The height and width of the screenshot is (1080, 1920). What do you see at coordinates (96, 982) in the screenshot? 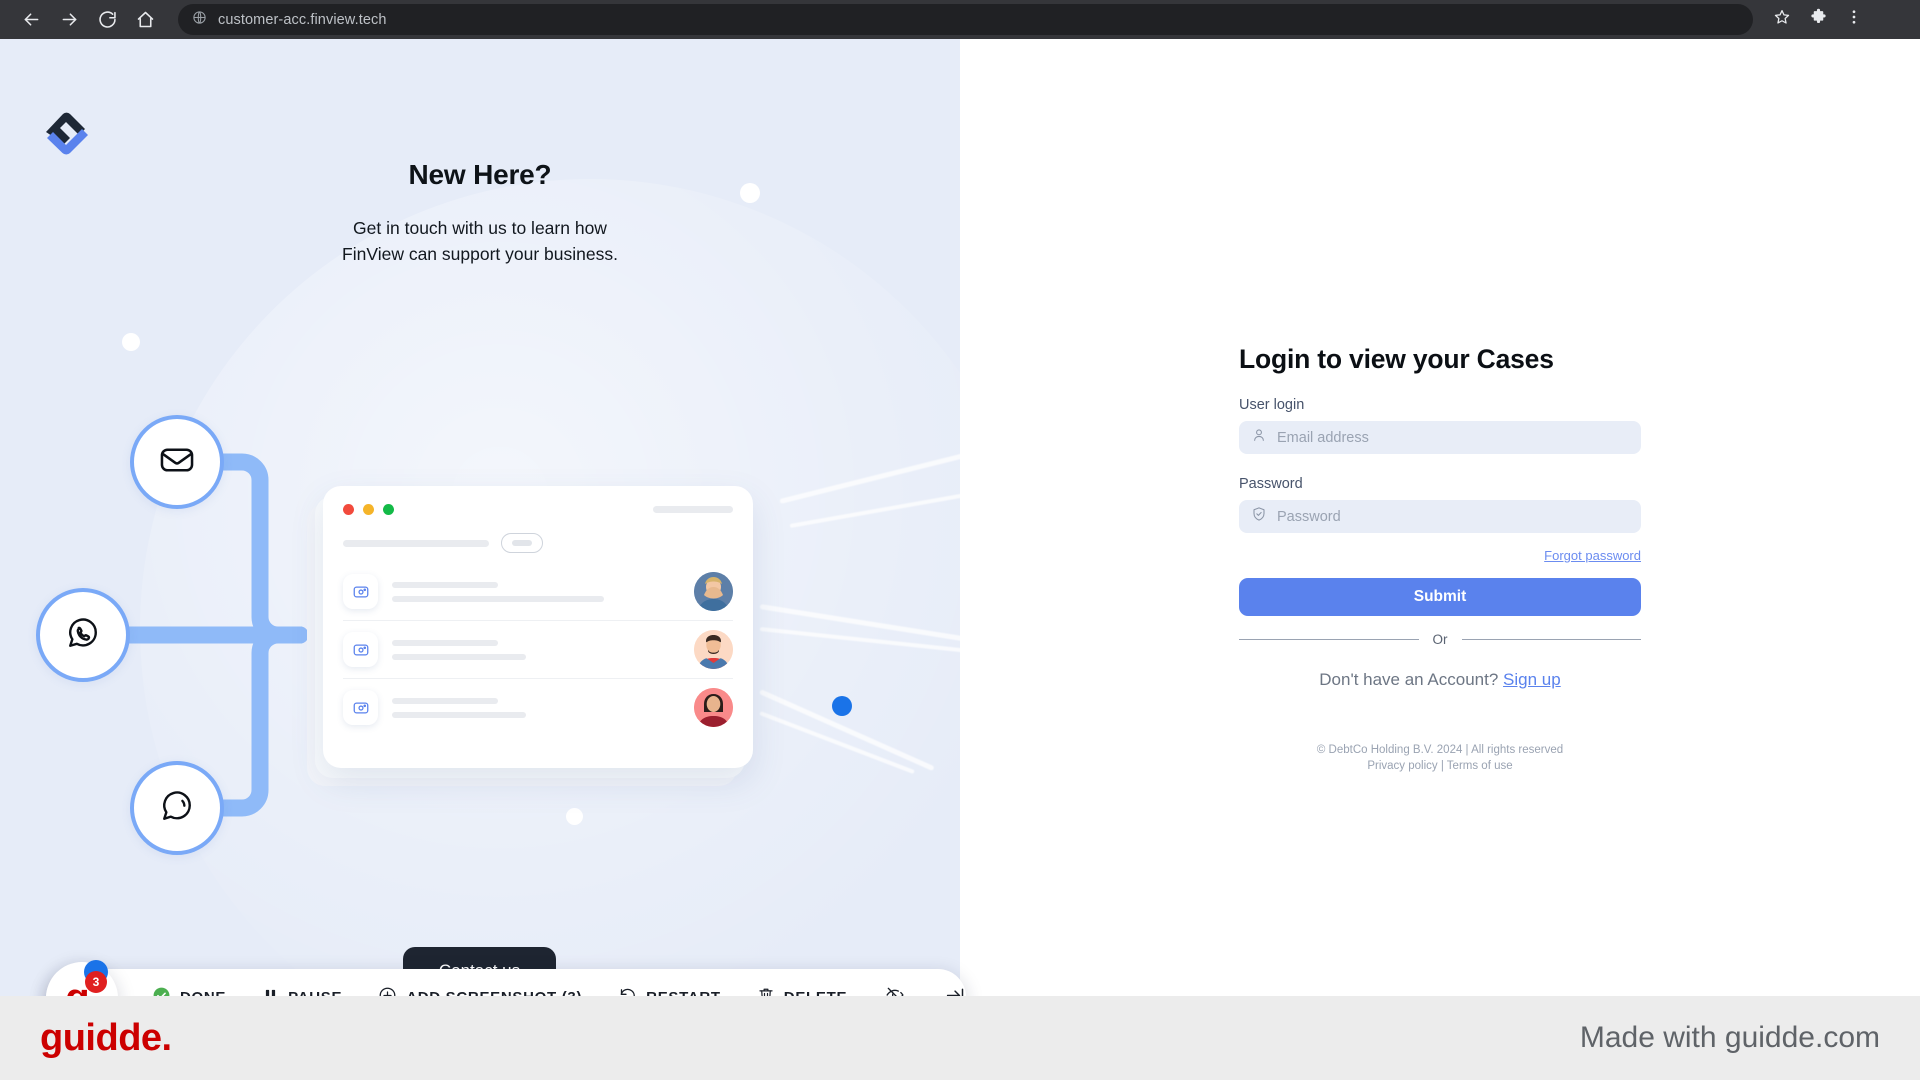
I see `guidde-step-count-badge: 3` at bounding box center [96, 982].